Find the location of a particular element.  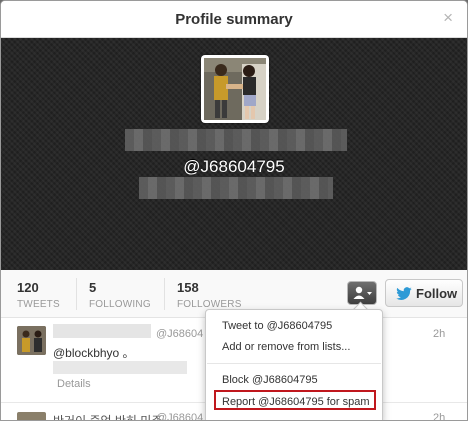

stat-following-label: FOLLOWING is located at coordinates (120, 304).